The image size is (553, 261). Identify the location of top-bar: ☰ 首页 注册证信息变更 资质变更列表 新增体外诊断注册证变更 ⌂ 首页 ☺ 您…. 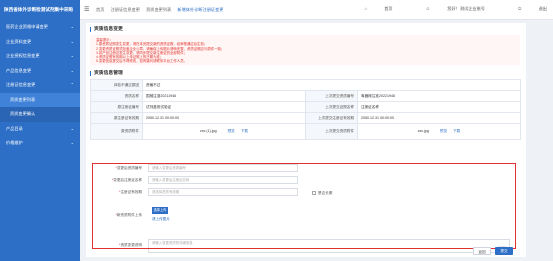
(316, 10).